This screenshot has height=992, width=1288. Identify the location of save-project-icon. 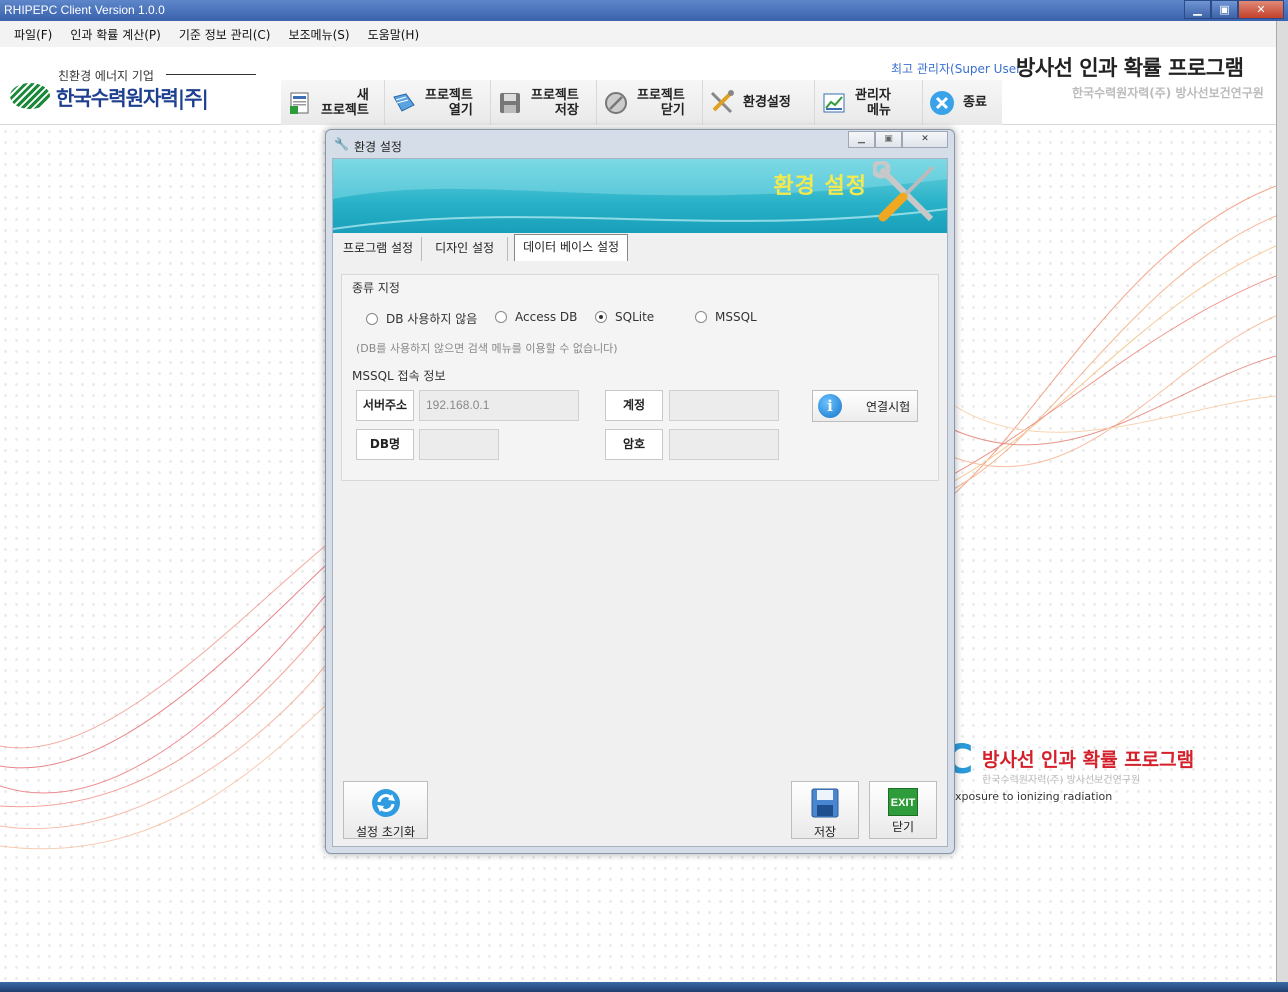
(510, 103).